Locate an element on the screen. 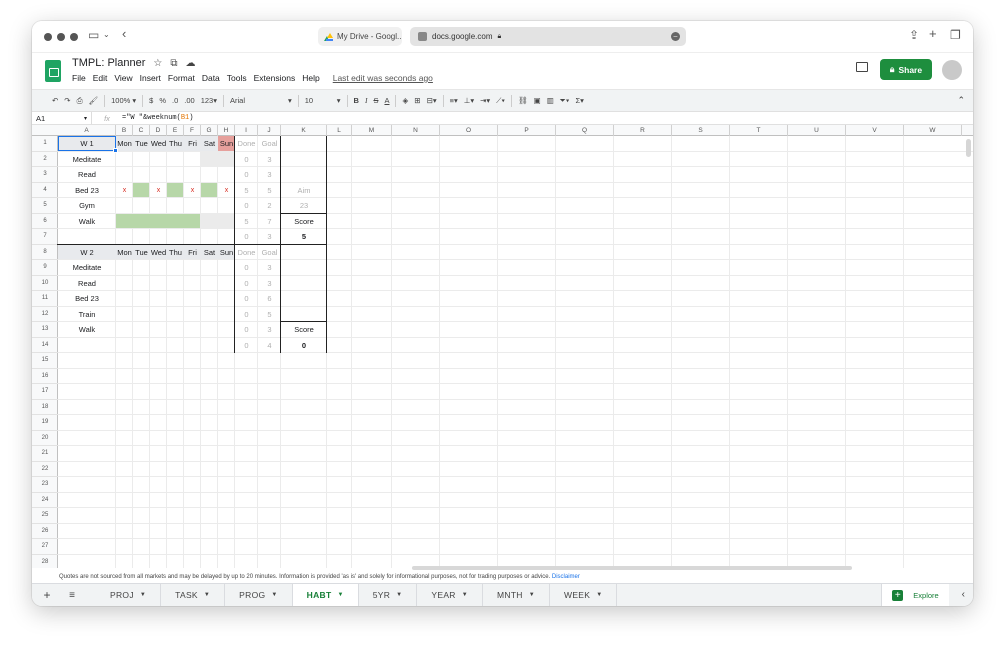 This screenshot has width=1005, height=649. strikethrough-icon: S is located at coordinates (375, 100).